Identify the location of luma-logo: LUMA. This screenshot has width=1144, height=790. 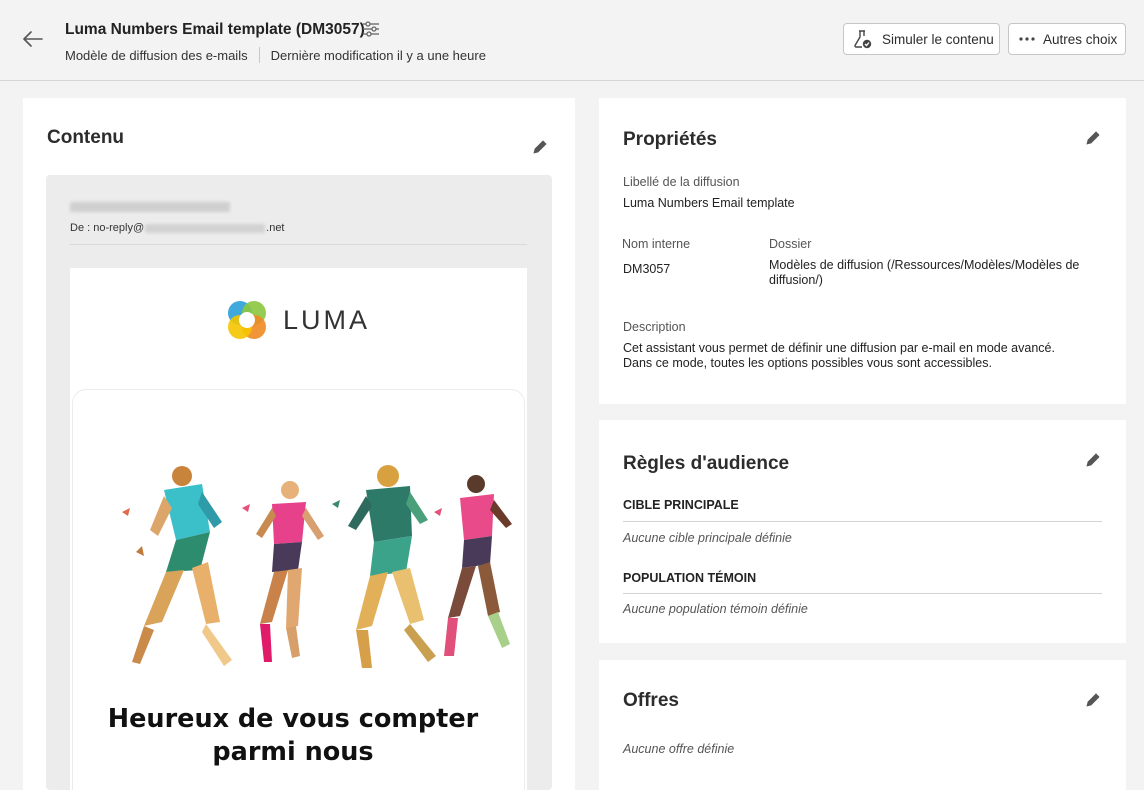
(297, 320).